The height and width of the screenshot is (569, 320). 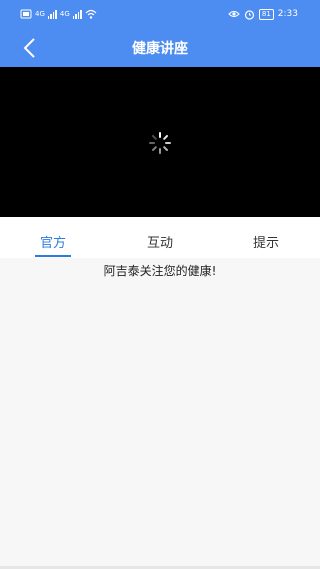 I want to click on tab-tips: 提示, so click(x=266, y=241).